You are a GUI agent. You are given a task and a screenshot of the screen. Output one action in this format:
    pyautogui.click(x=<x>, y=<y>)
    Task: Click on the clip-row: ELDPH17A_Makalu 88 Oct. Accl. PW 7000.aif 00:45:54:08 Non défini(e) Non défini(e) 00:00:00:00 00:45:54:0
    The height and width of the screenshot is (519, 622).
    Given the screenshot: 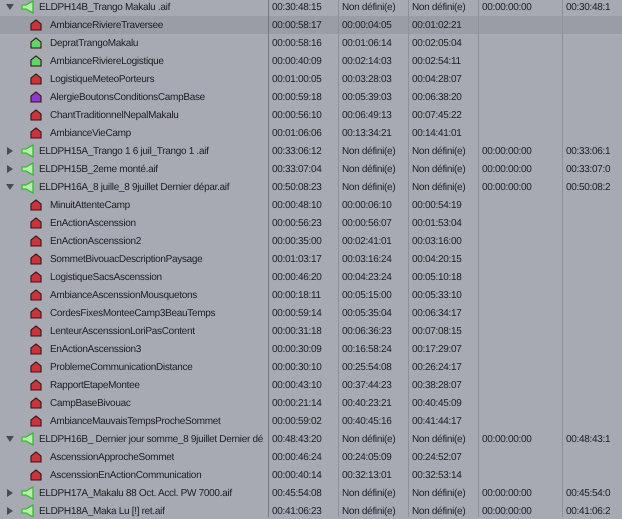 What is the action you would take?
    pyautogui.click(x=311, y=493)
    